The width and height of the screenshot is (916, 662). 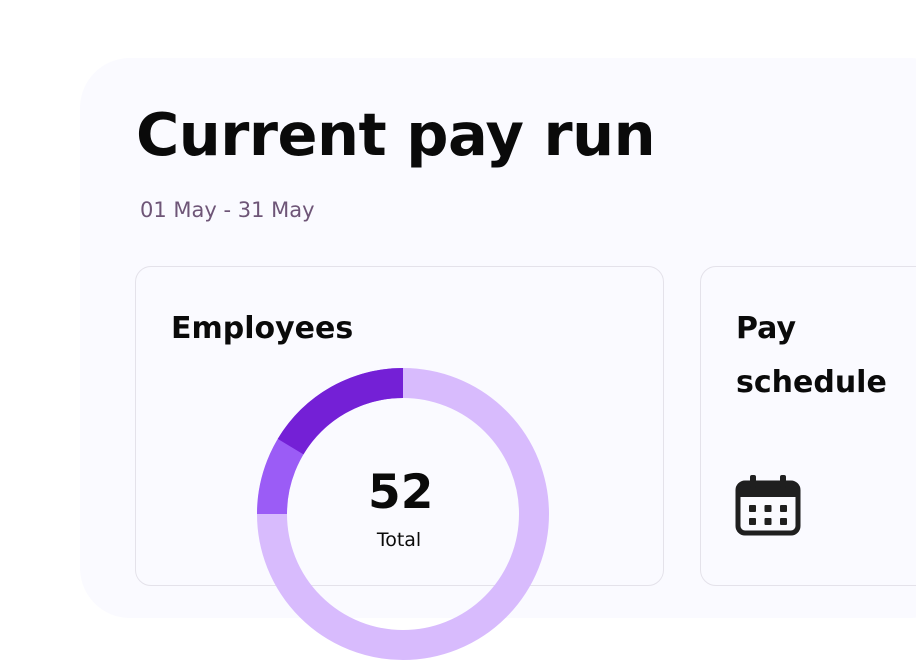 I want to click on pay-schedule-card: Pay schedule, so click(x=808, y=426).